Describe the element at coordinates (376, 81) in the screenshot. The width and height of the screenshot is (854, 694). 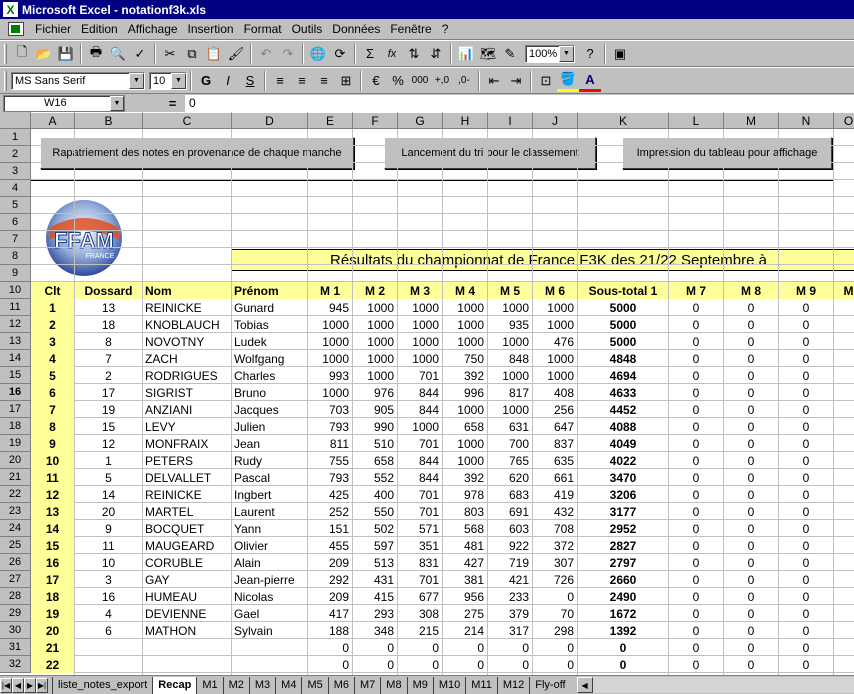
I see `currency-icon: €` at that location.